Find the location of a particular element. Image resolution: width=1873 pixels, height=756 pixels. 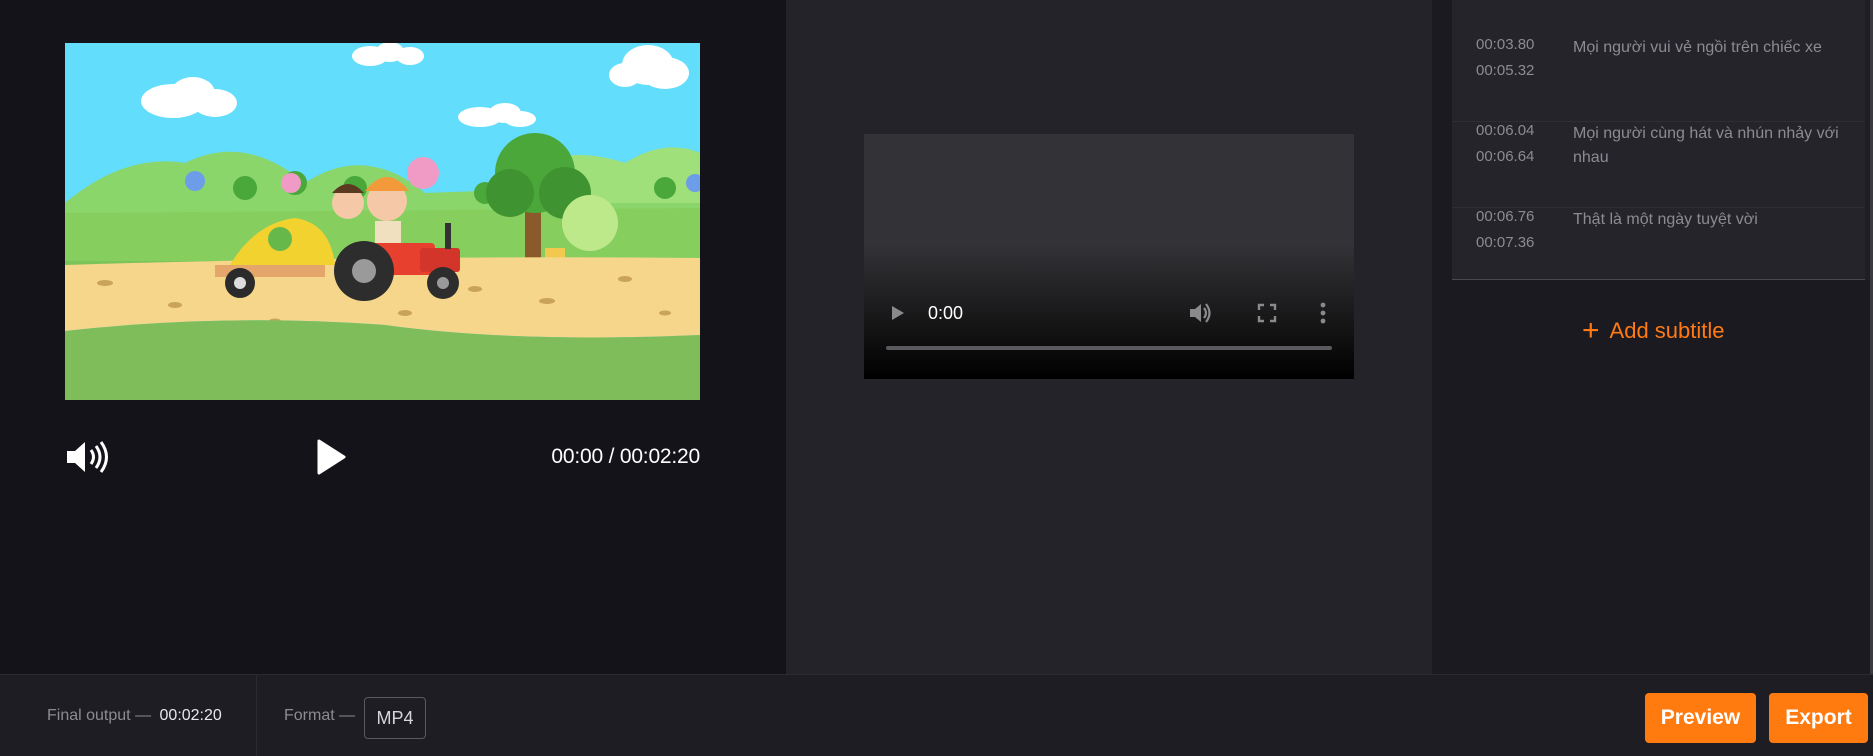

preview-video-player: 0:00 is located at coordinates (1109, 256).